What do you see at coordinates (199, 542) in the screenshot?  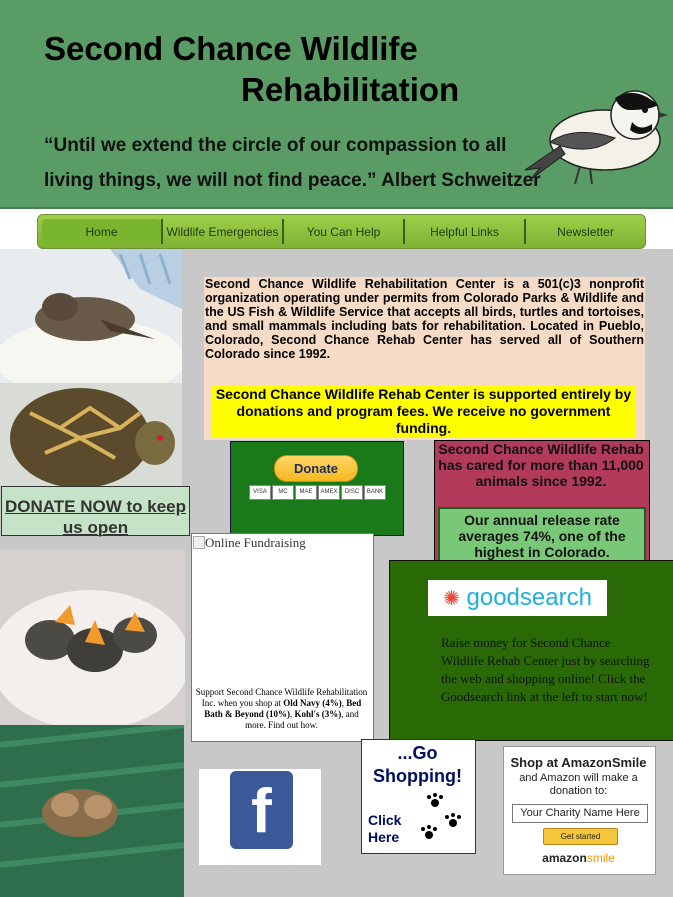 I see `broken-image-icon` at bounding box center [199, 542].